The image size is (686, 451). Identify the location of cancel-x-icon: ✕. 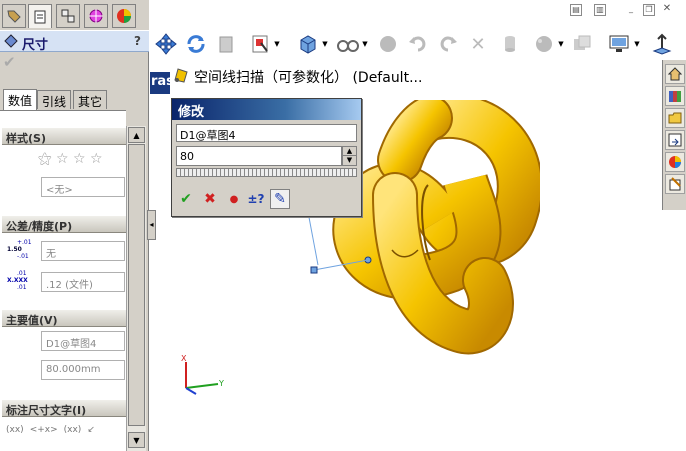
(478, 44).